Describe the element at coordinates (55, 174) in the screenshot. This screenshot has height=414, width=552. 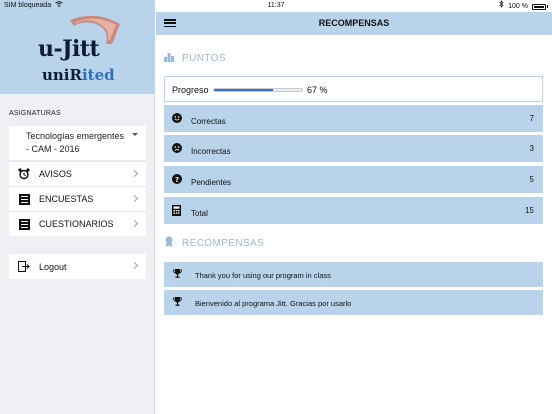
I see `sidebar-item-label: AVISOS` at that location.